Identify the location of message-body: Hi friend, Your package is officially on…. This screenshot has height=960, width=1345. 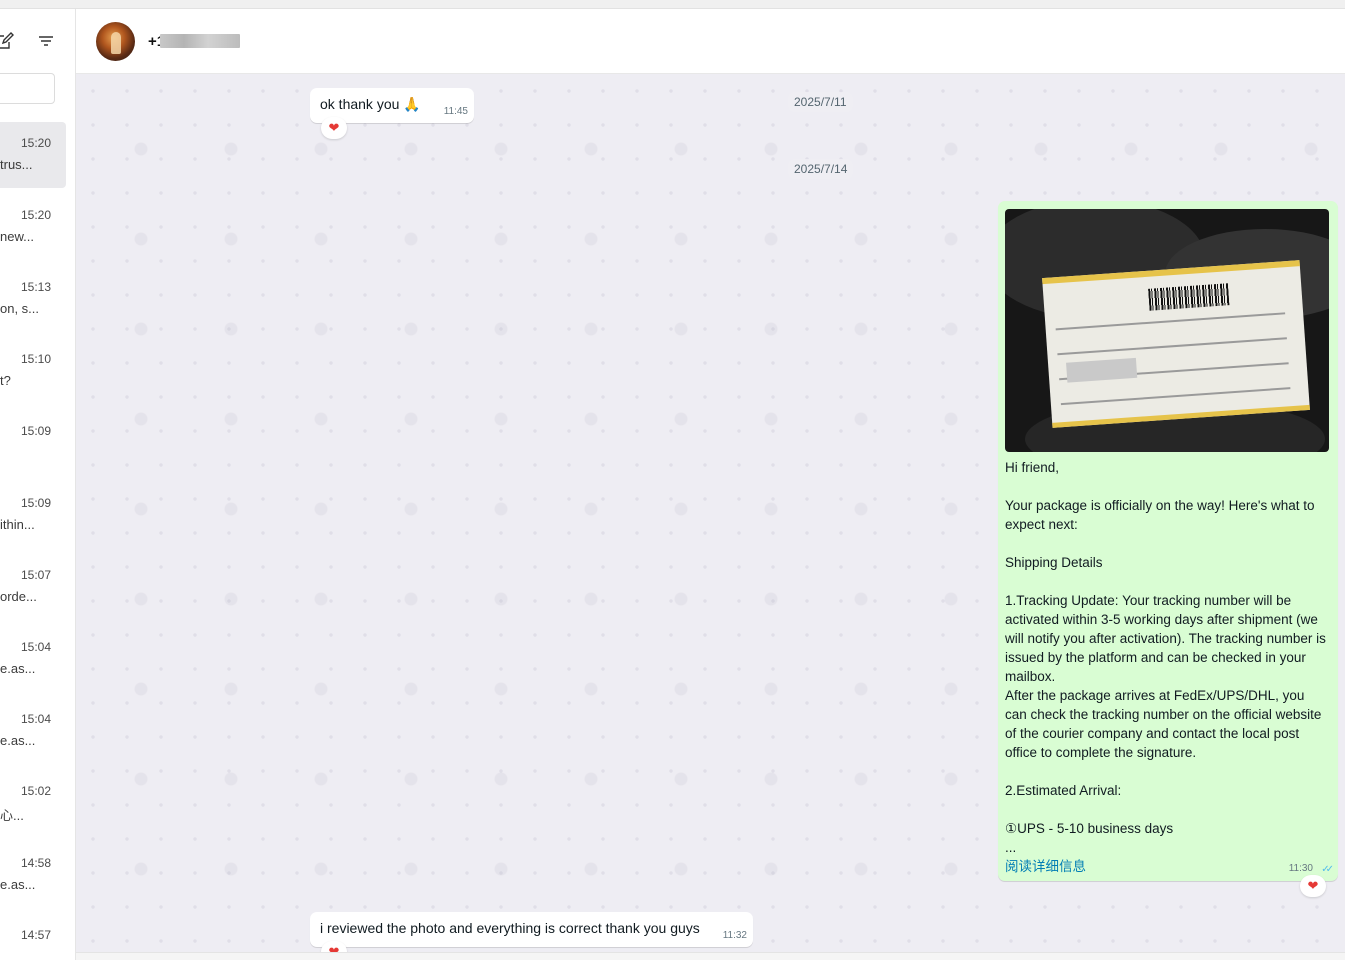
(1166, 657).